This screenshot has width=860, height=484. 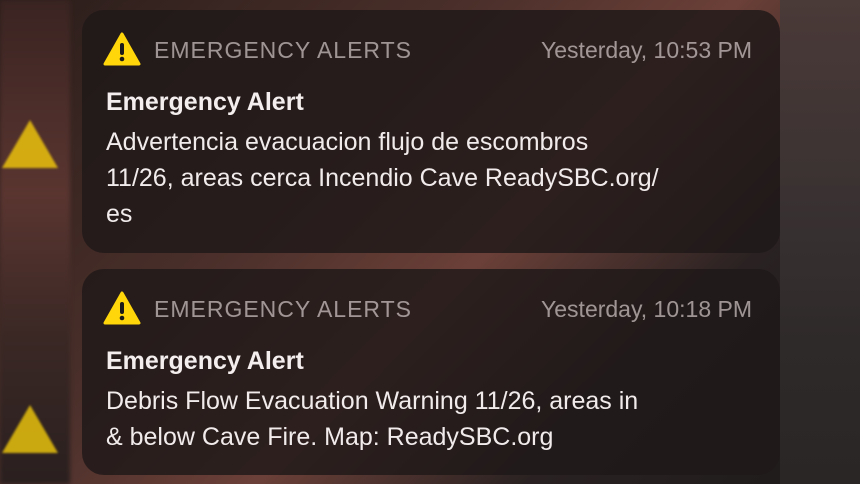 I want to click on notification-time: Yesterday, 10:18 PM, so click(x=646, y=309).